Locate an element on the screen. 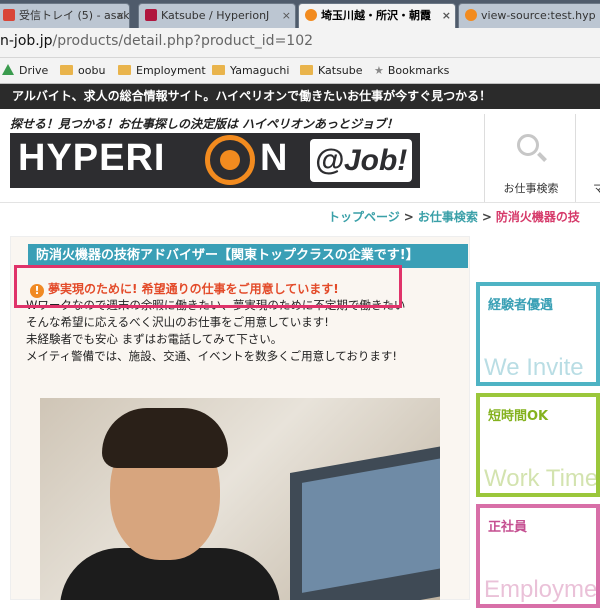 Image resolution: width=600 pixels, height=608 pixels. logo-job-badge: @Job! is located at coordinates (361, 160).